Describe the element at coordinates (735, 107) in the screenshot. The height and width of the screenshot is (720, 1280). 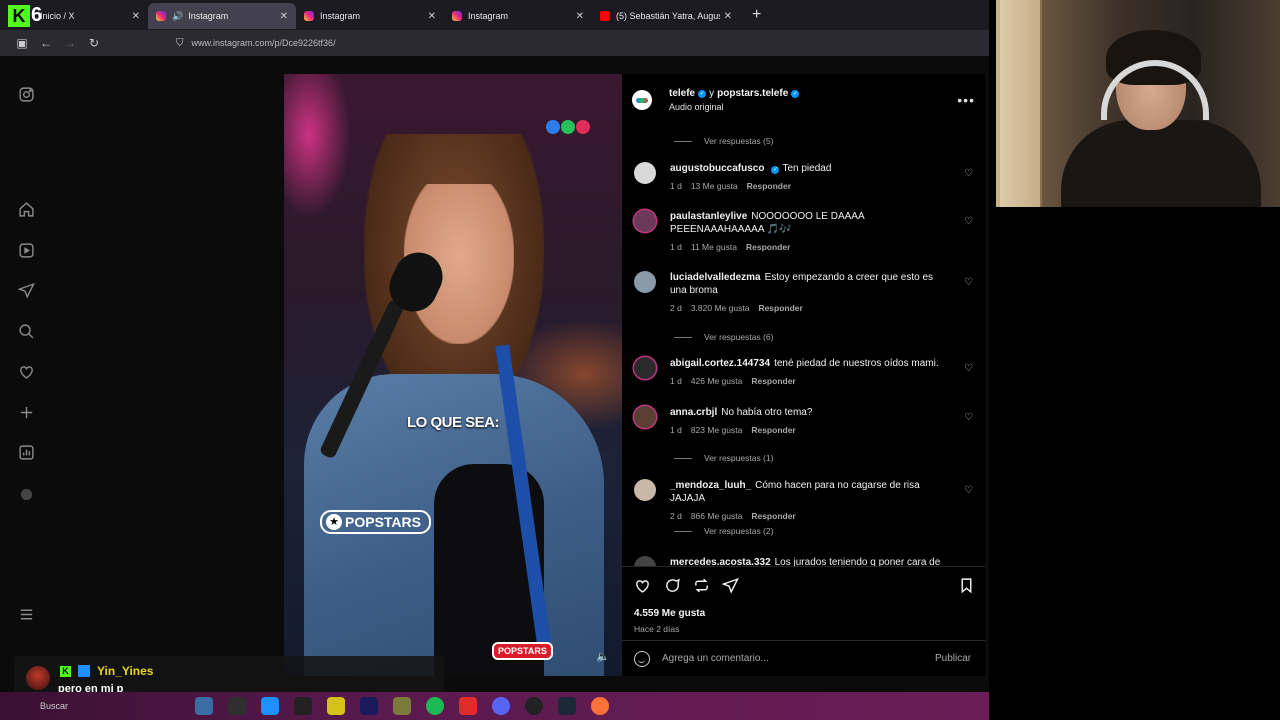
I see `audio-label: Audio original` at that location.